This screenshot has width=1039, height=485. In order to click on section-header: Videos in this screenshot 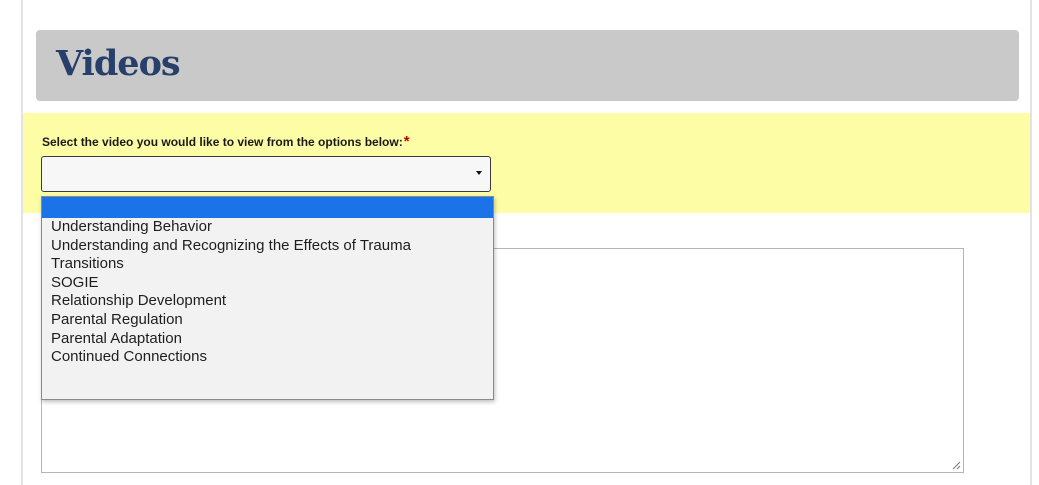, I will do `click(527, 65)`.